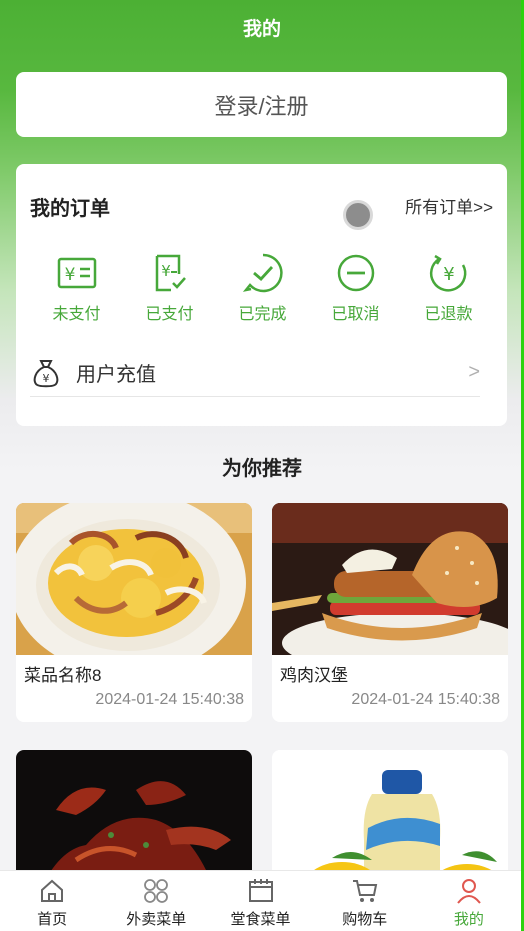 The height and width of the screenshot is (931, 524). I want to click on recommend-card: 菜品名称8 2024-01-24 15:40:38, so click(134, 612).